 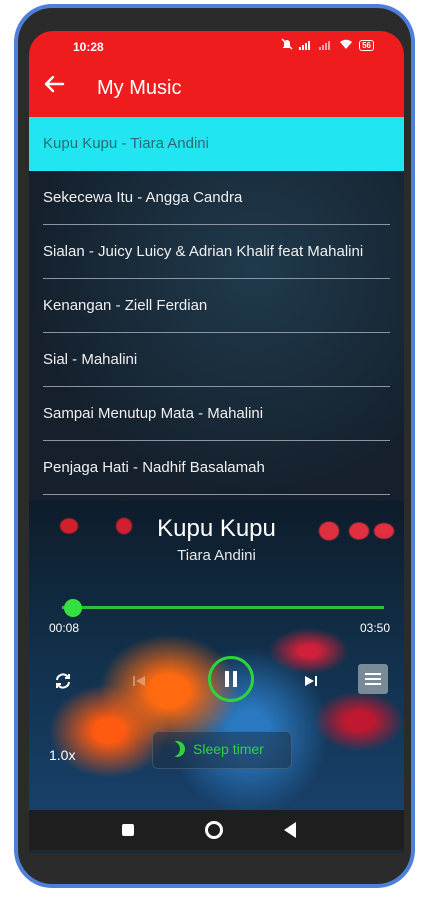 I want to click on back-button, so click(x=58, y=88).